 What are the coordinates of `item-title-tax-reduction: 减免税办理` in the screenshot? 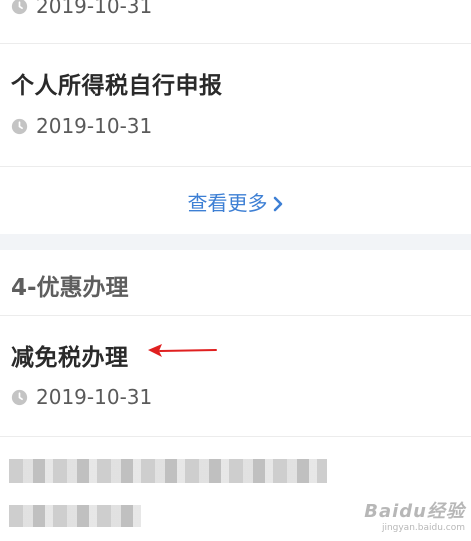 It's located at (70, 355).